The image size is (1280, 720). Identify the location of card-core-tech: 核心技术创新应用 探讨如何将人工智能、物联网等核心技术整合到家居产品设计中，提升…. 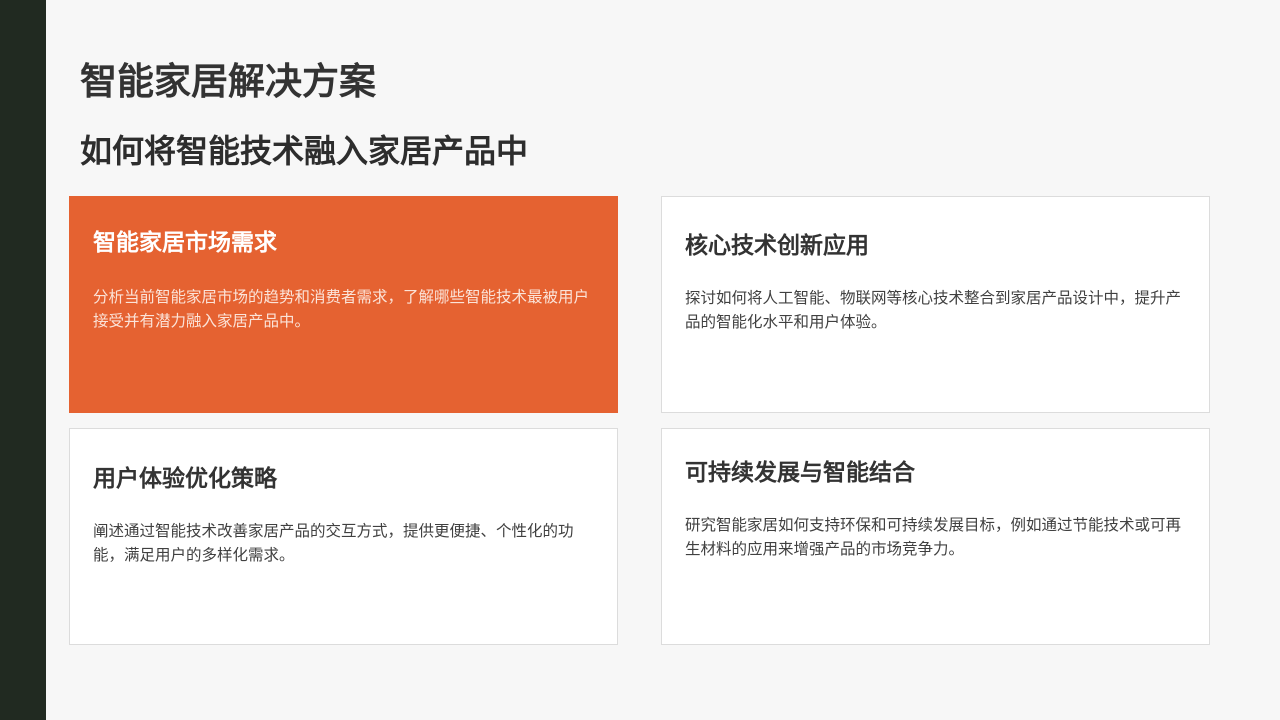
(935, 304).